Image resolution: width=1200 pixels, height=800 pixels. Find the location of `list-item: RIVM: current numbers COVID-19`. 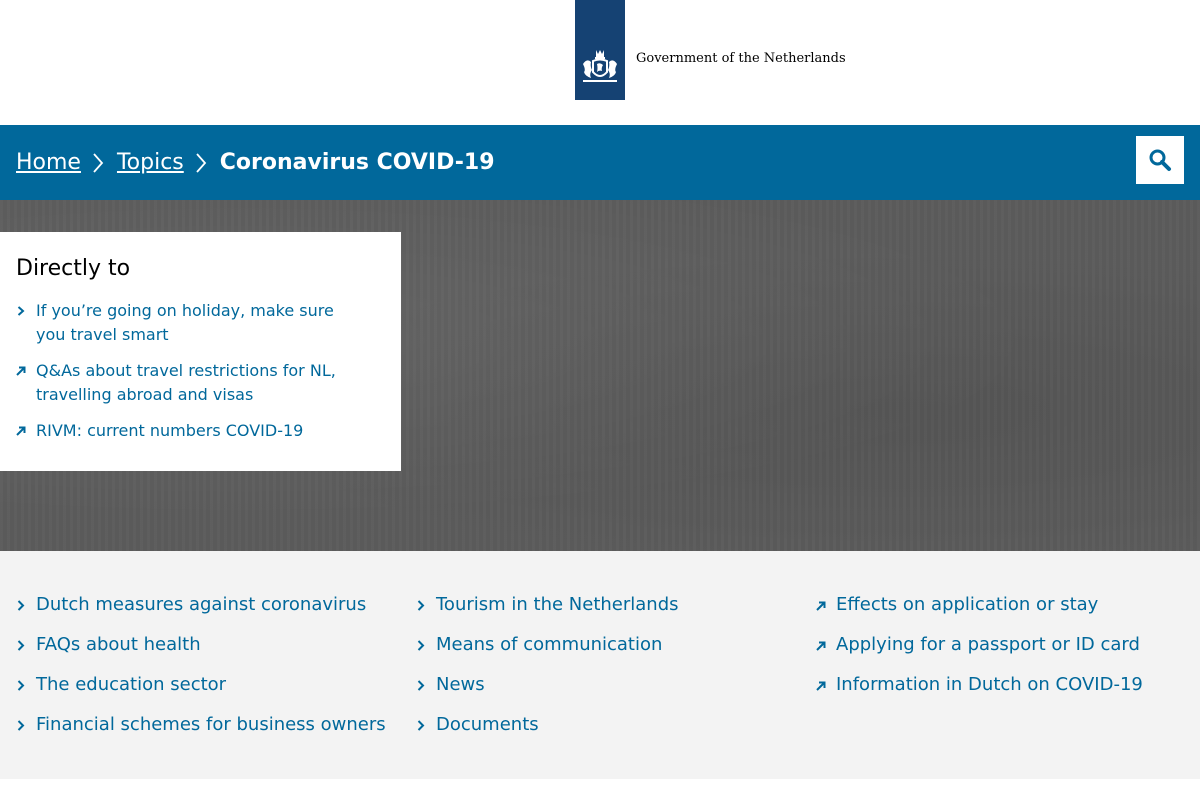

list-item: RIVM: current numbers COVID-19 is located at coordinates (186, 431).